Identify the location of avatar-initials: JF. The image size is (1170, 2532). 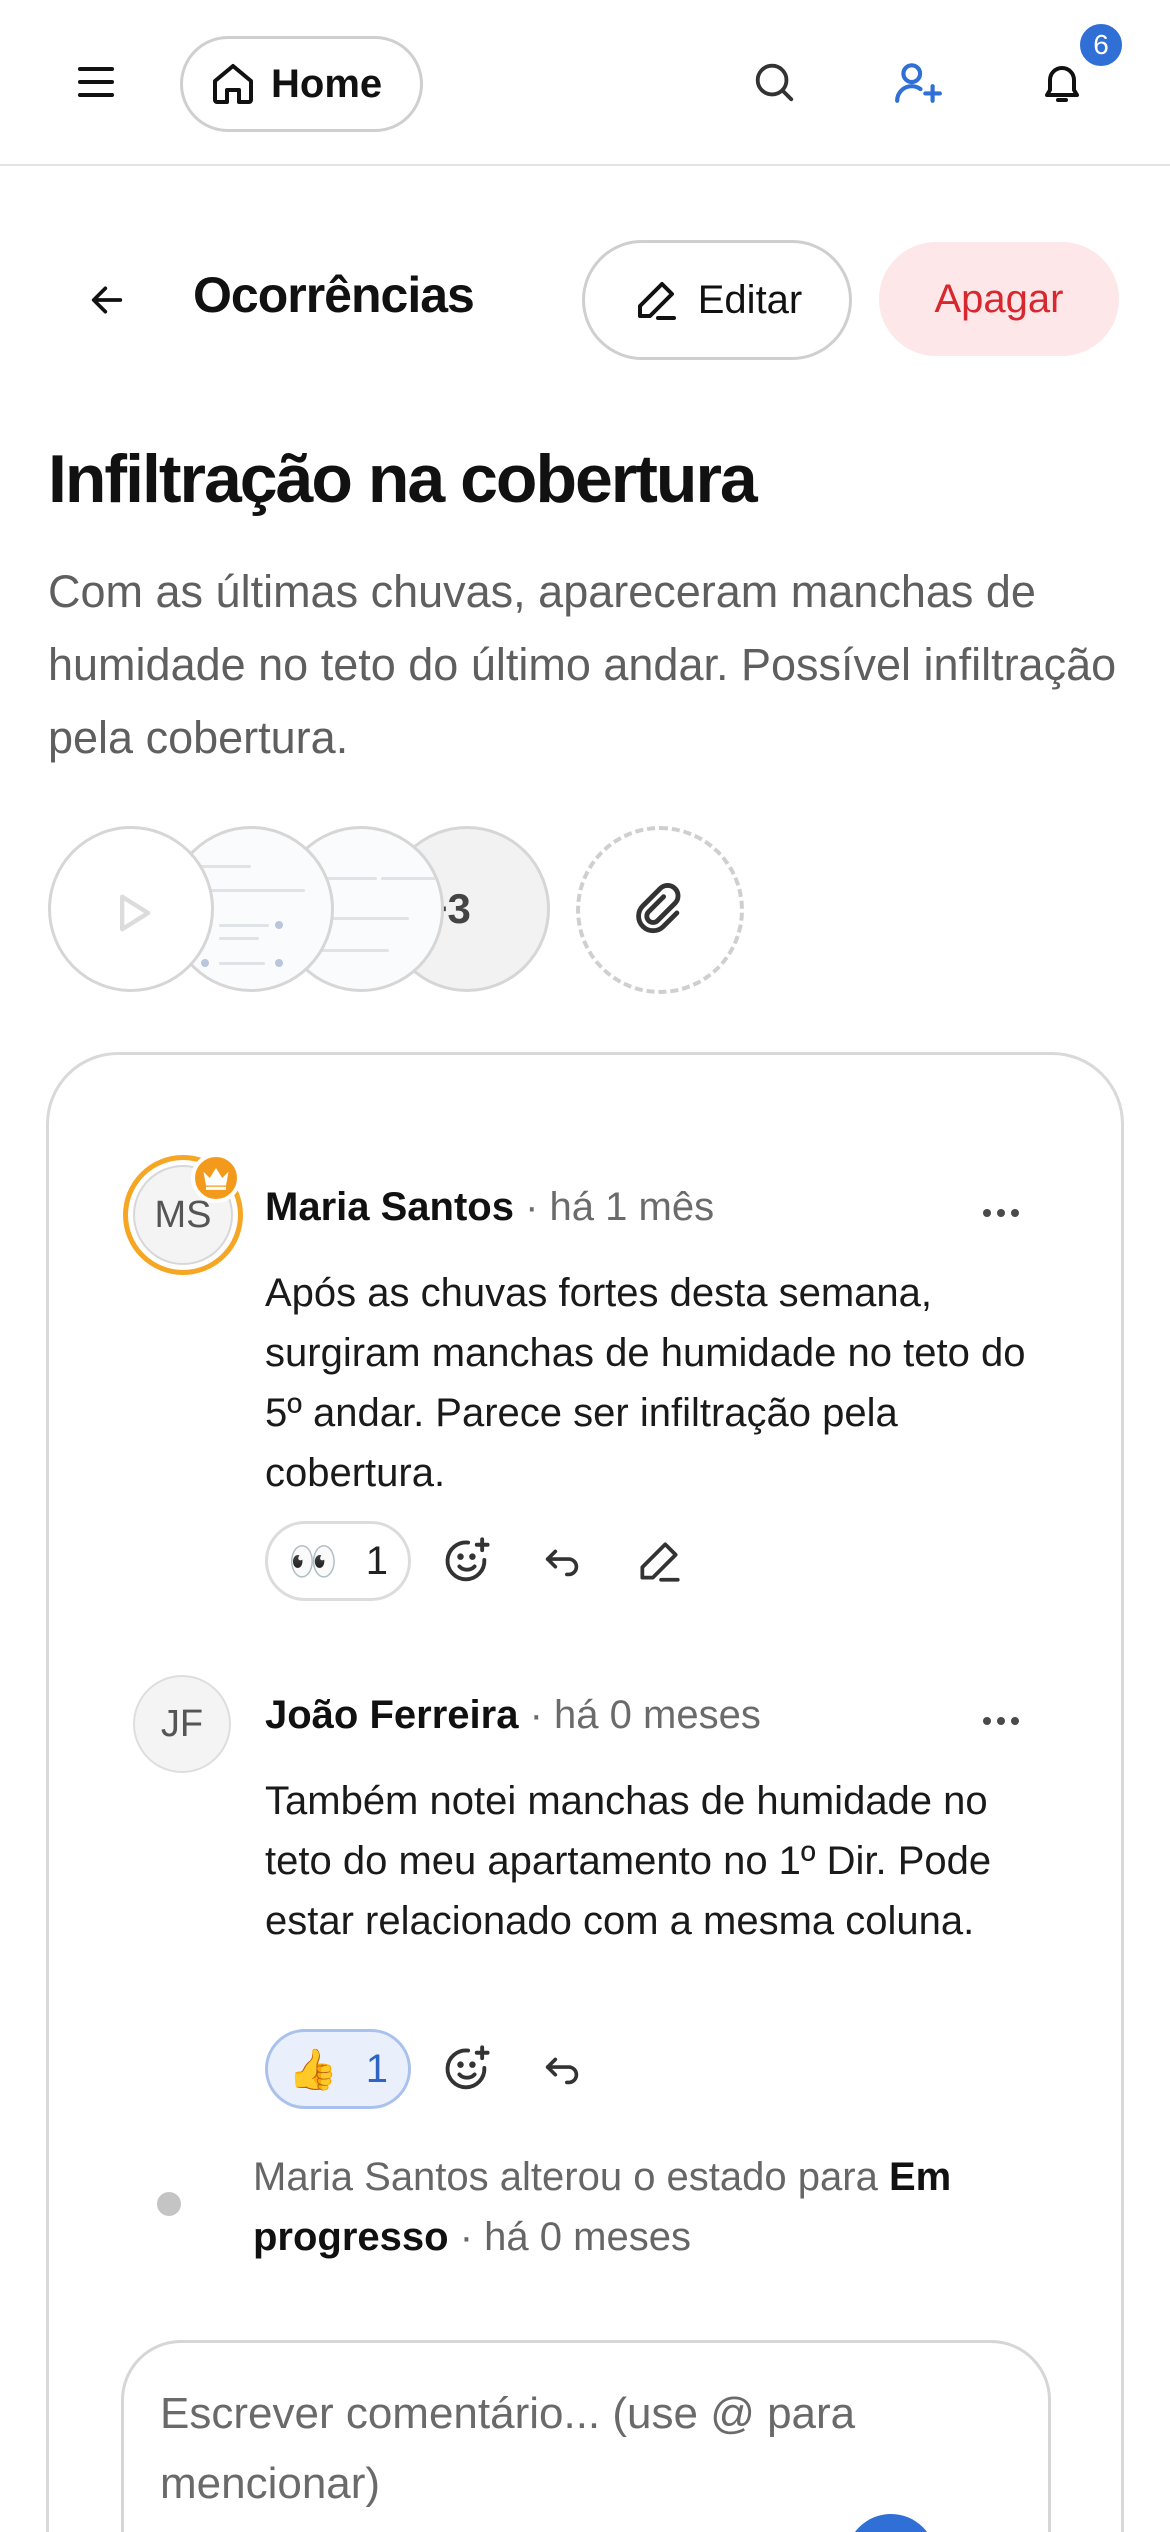
(182, 1723).